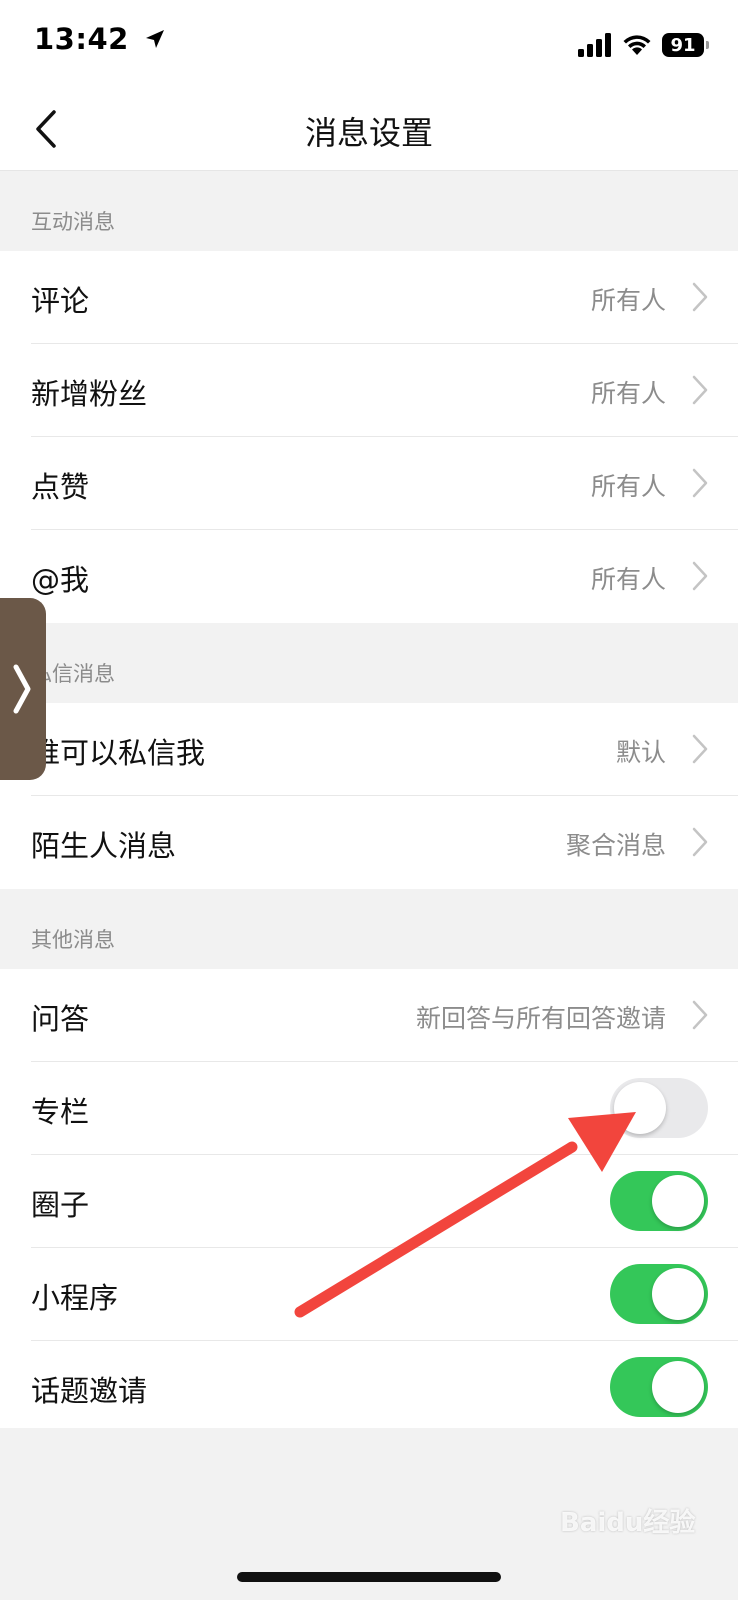 This screenshot has height=1600, width=738. I want to click on row-label: 新增粉丝, so click(89, 394).